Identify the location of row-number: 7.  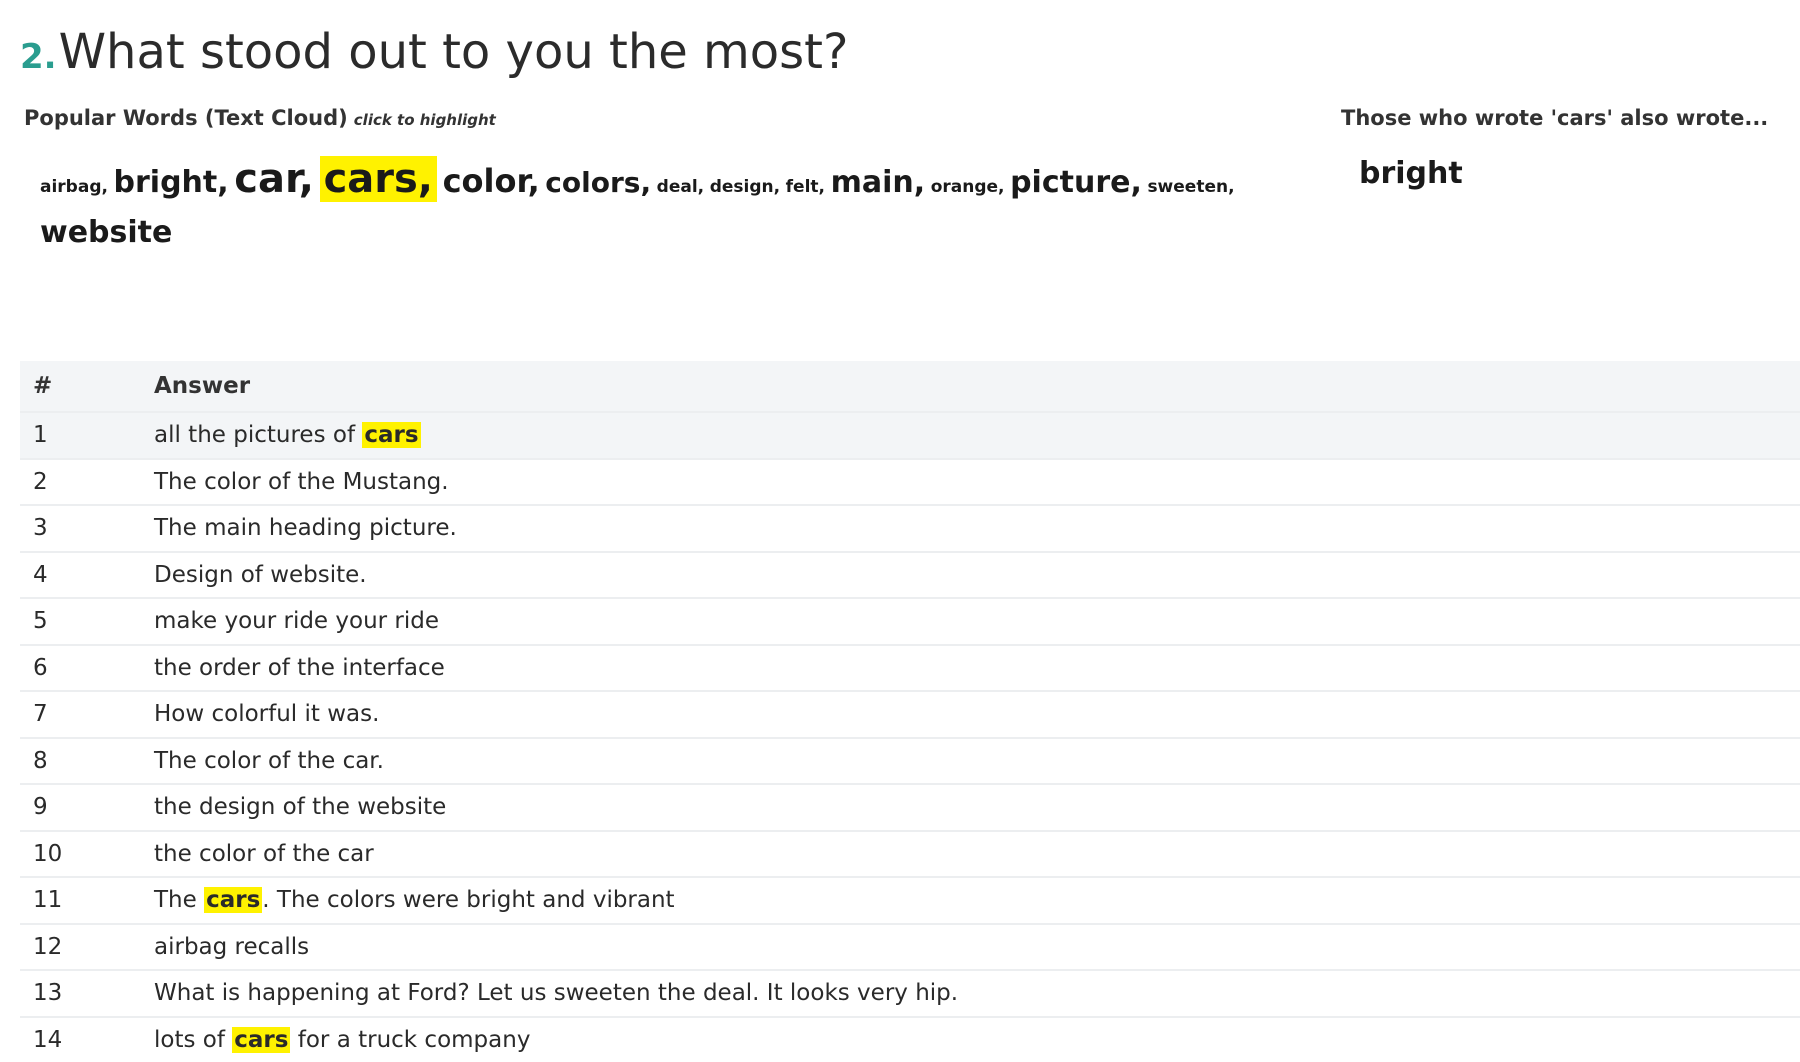
(87, 714).